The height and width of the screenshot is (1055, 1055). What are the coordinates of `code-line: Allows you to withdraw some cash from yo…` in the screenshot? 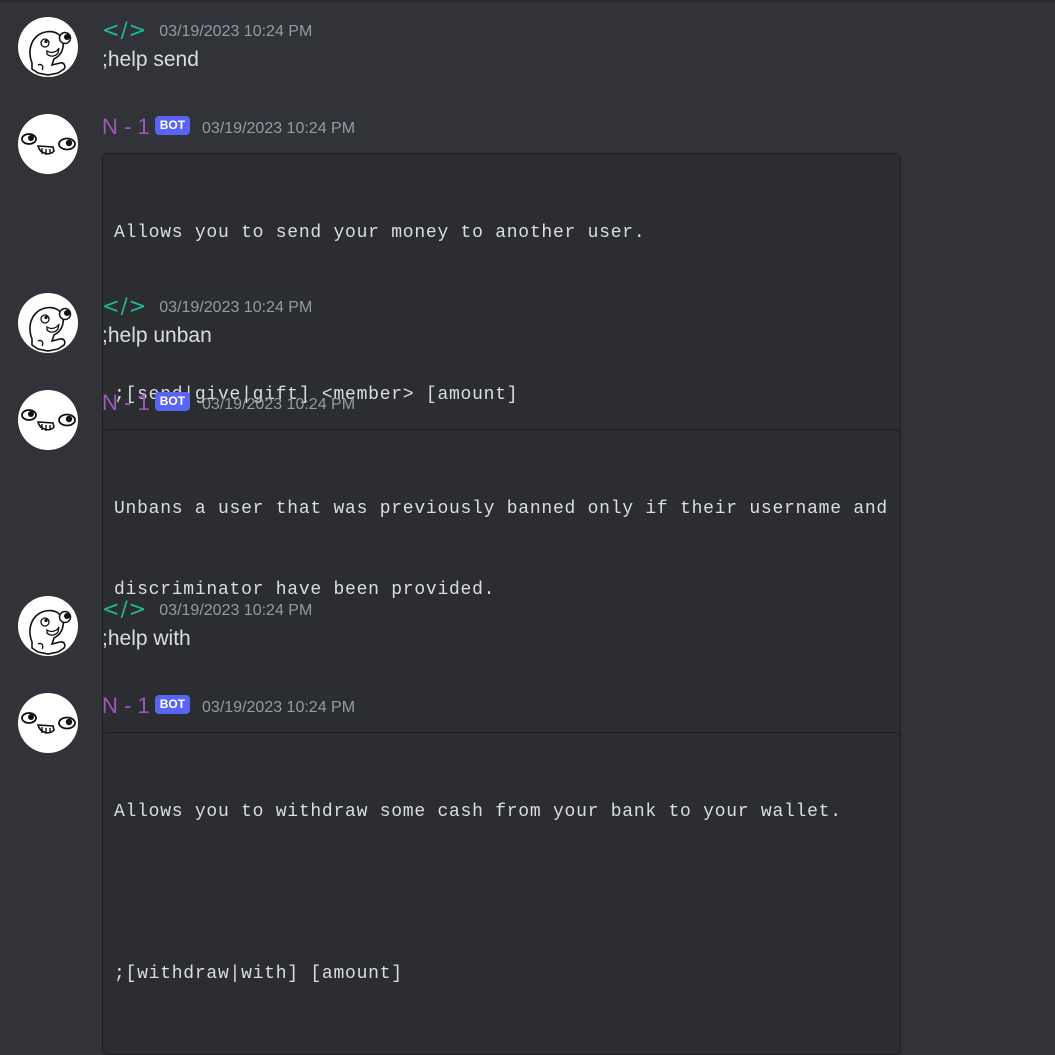 It's located at (478, 812).